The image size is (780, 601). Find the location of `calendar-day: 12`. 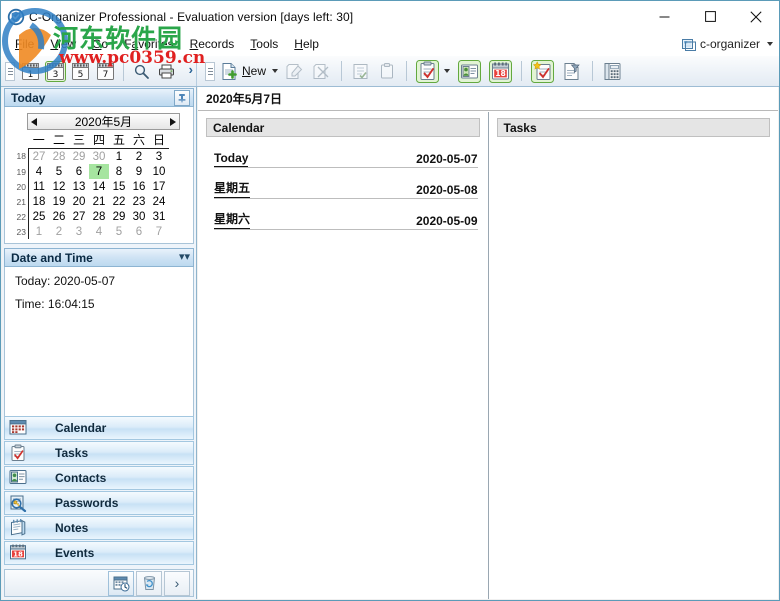

calendar-day: 12 is located at coordinates (59, 186).